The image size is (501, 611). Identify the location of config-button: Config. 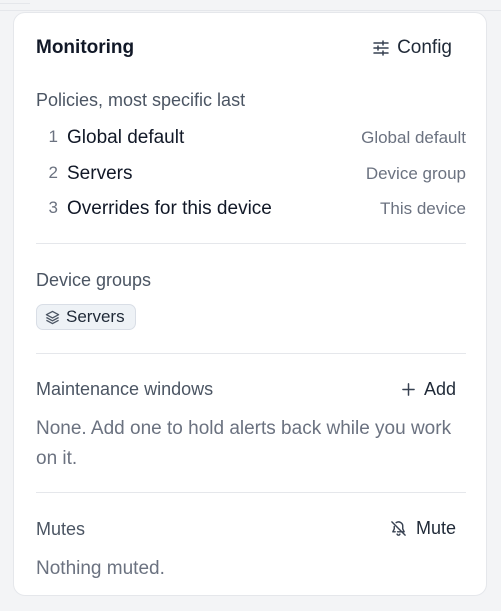
(412, 48).